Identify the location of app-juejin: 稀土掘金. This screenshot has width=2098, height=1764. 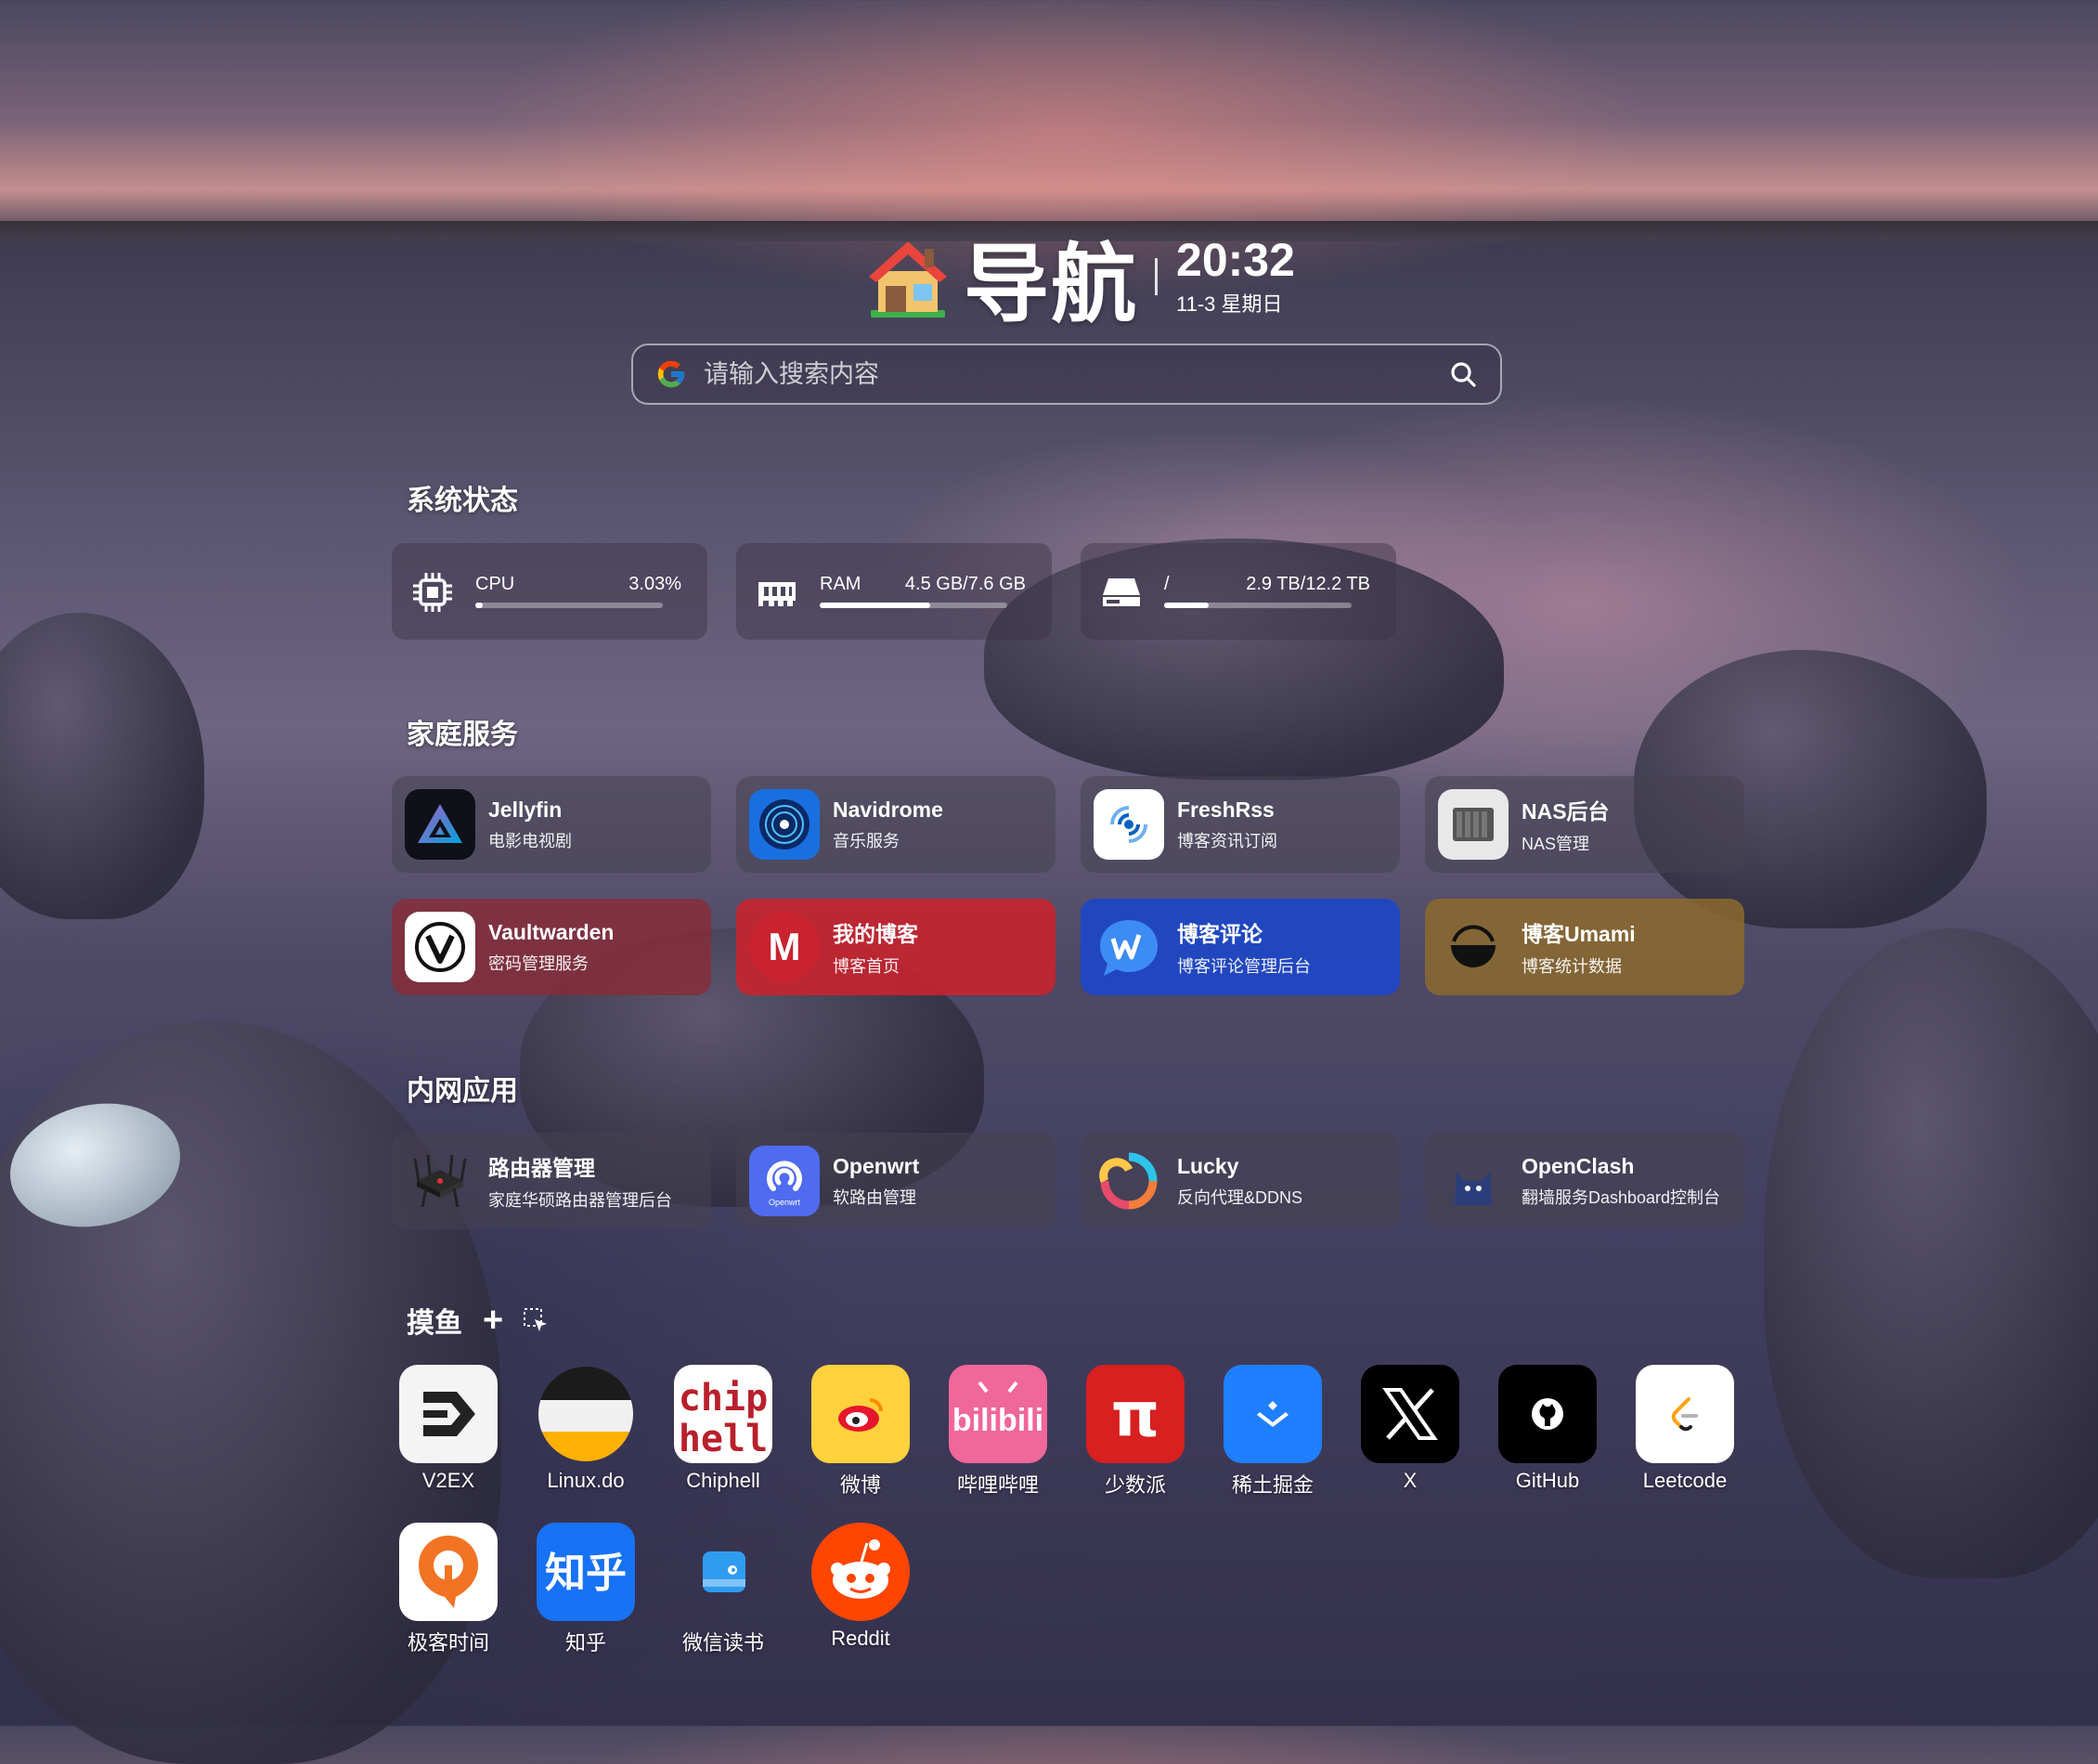
(1273, 1431).